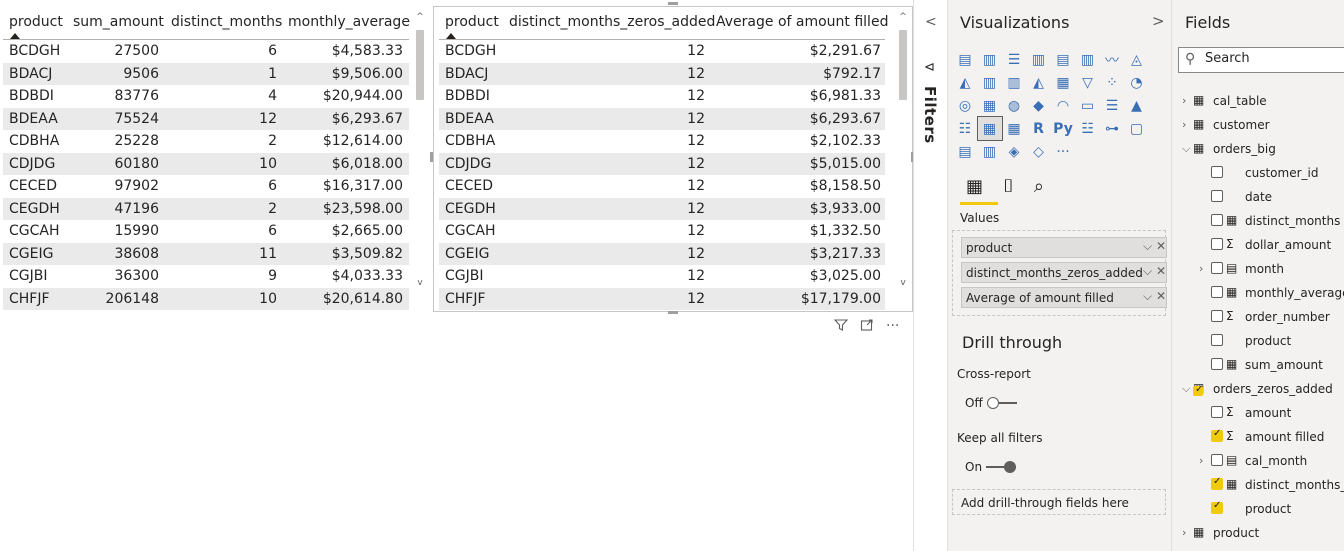  What do you see at coordinates (1137, 59) in the screenshot?
I see `area-chart-icon: ◬` at bounding box center [1137, 59].